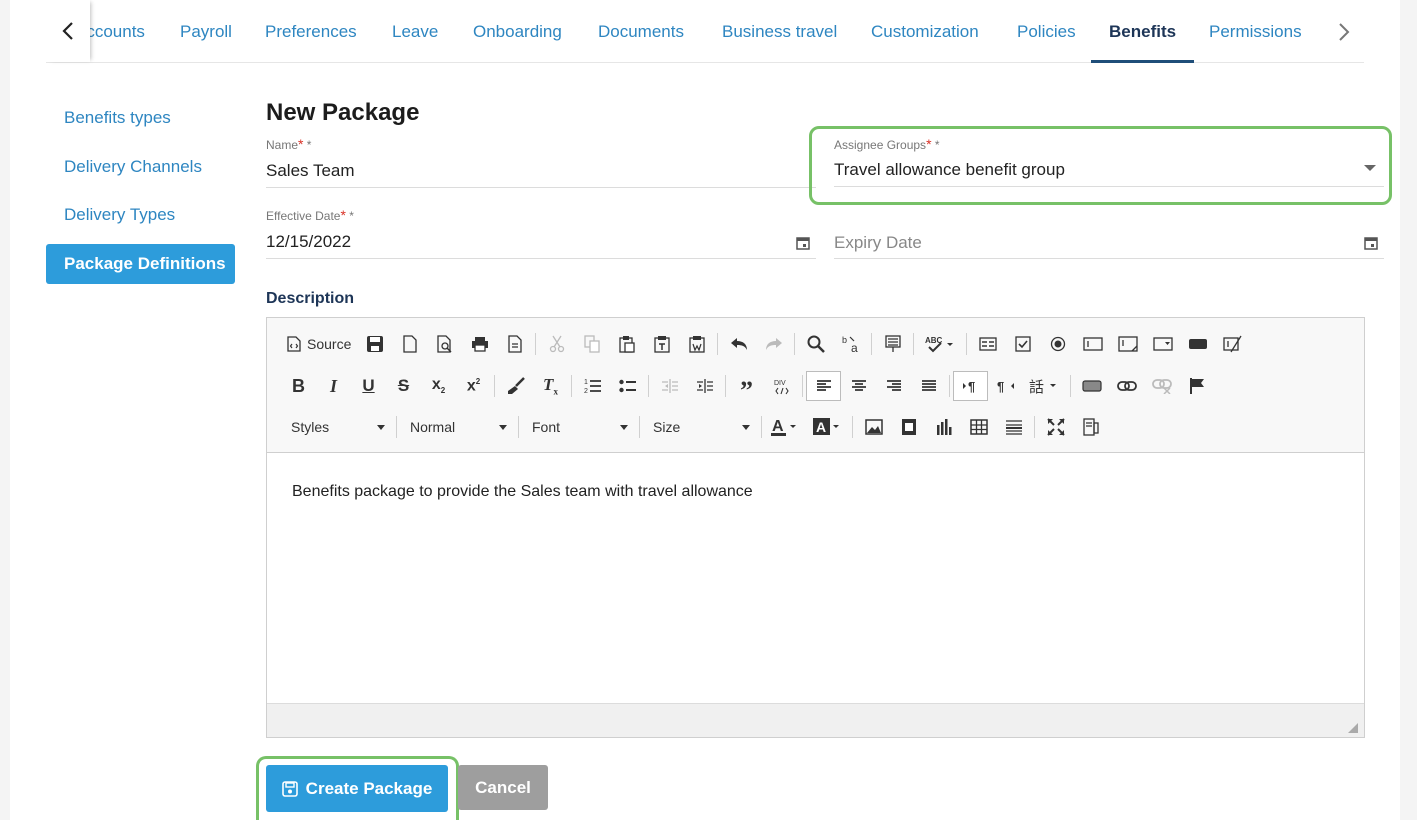 This screenshot has height=820, width=1417. What do you see at coordinates (978, 427) in the screenshot?
I see `table-button` at bounding box center [978, 427].